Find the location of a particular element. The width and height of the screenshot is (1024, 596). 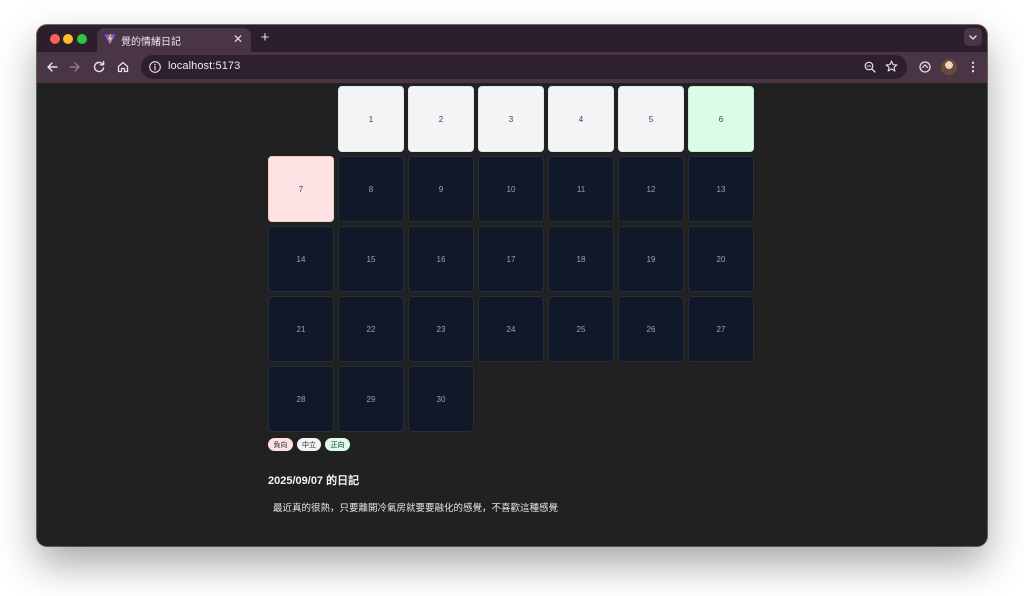

calendar-day-2: 2 is located at coordinates (441, 119).